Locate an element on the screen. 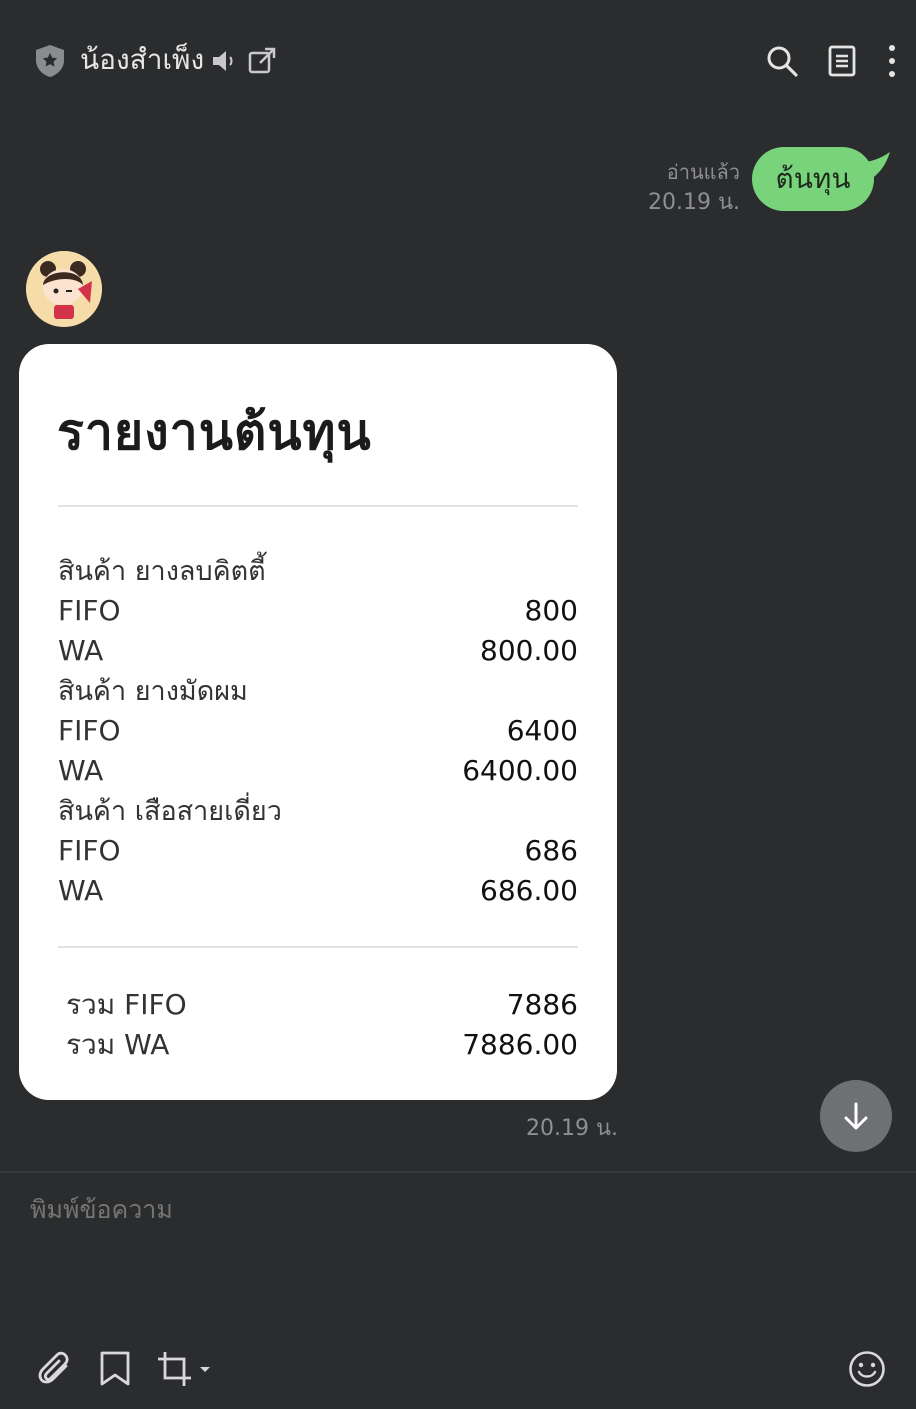  total-wa-value: 7886.00 is located at coordinates (520, 1044).